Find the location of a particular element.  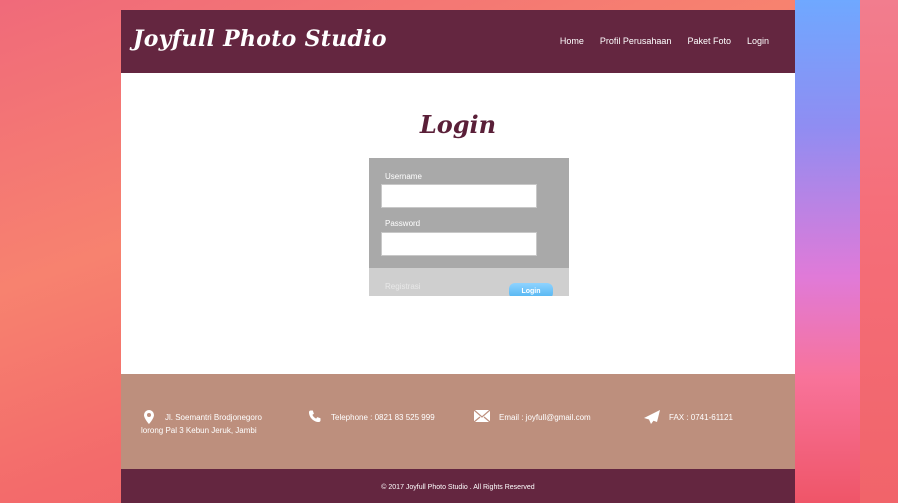

paper-plane-icon is located at coordinates (652, 417).